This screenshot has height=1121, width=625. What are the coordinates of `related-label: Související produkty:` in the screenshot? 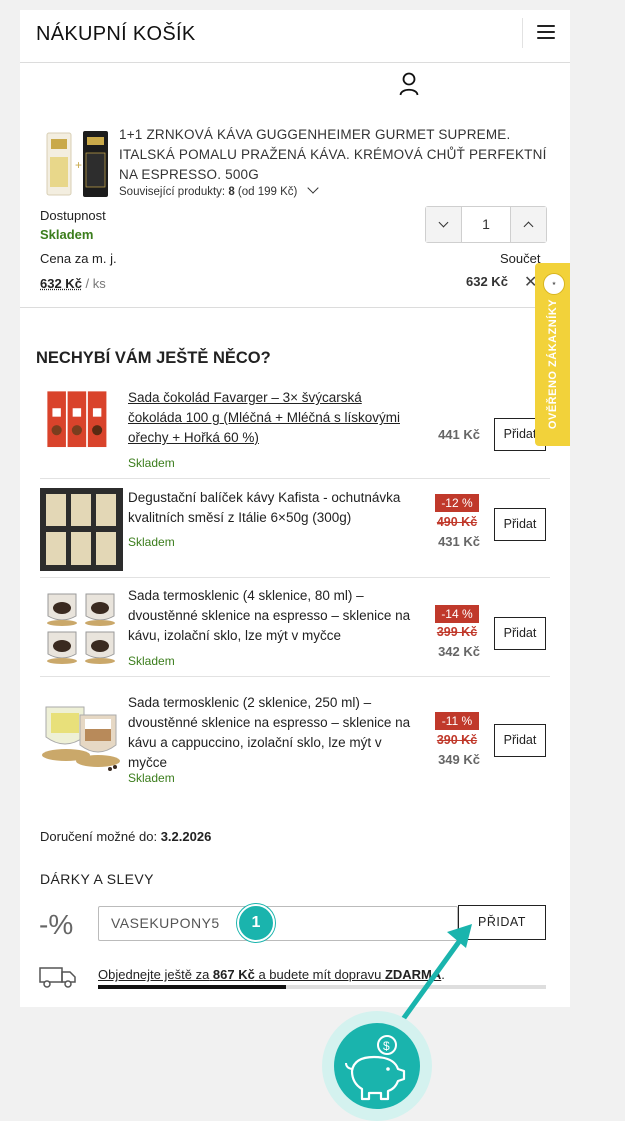 It's located at (172, 192).